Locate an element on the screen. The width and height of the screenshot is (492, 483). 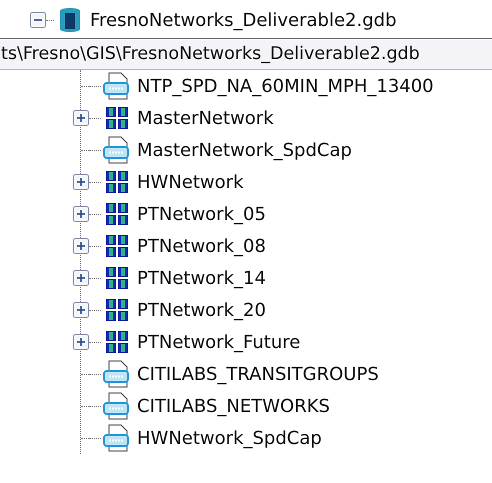
tree-item: PTNetwork_05 is located at coordinates (201, 214).